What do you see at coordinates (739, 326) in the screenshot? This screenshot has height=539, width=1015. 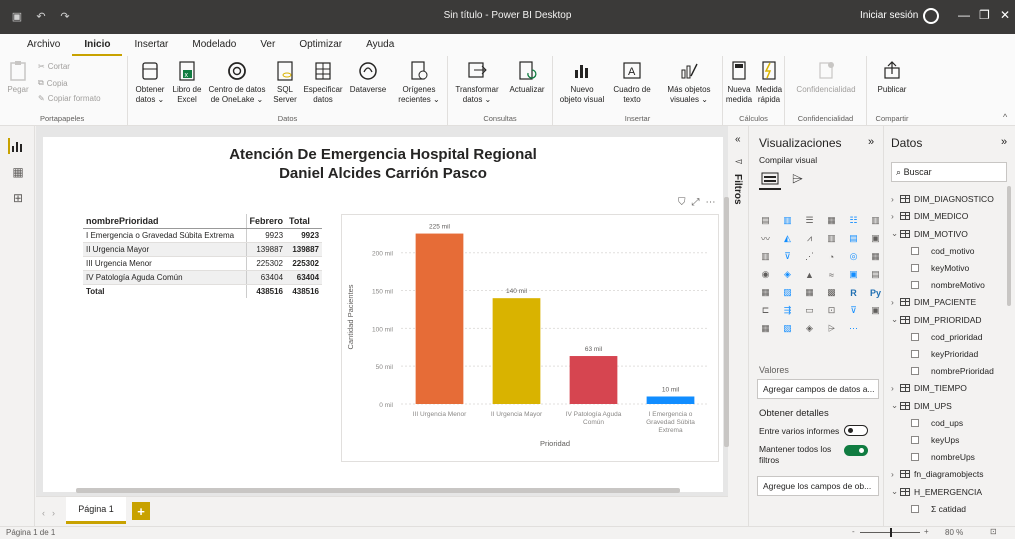 I see `filters-pane-collapsed: « ◅ Filtros` at bounding box center [739, 326].